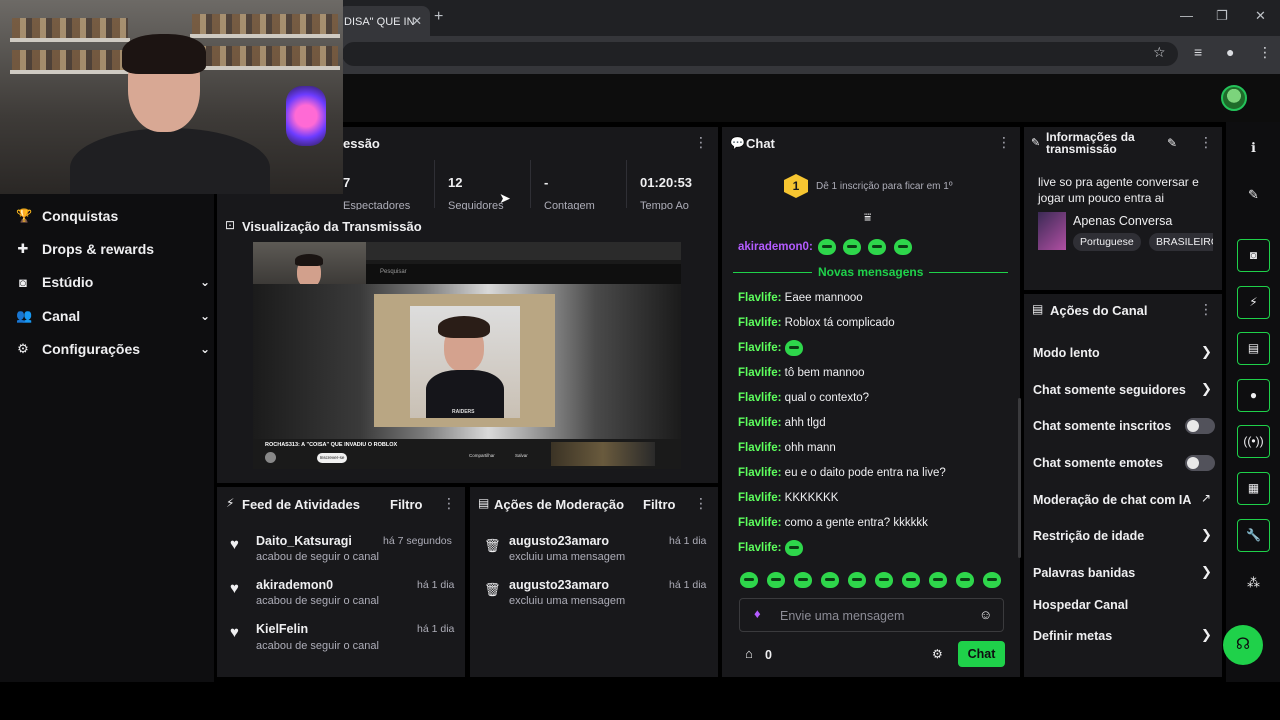 The height and width of the screenshot is (720, 1280). What do you see at coordinates (1206, 309) in the screenshot?
I see `channel-actions-menu-icon: ⋮` at bounding box center [1206, 309].